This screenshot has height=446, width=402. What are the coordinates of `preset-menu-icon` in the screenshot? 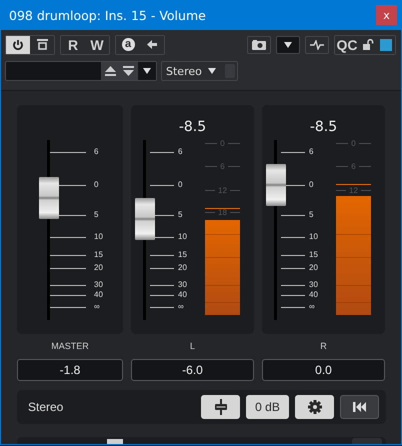 It's located at (147, 71).